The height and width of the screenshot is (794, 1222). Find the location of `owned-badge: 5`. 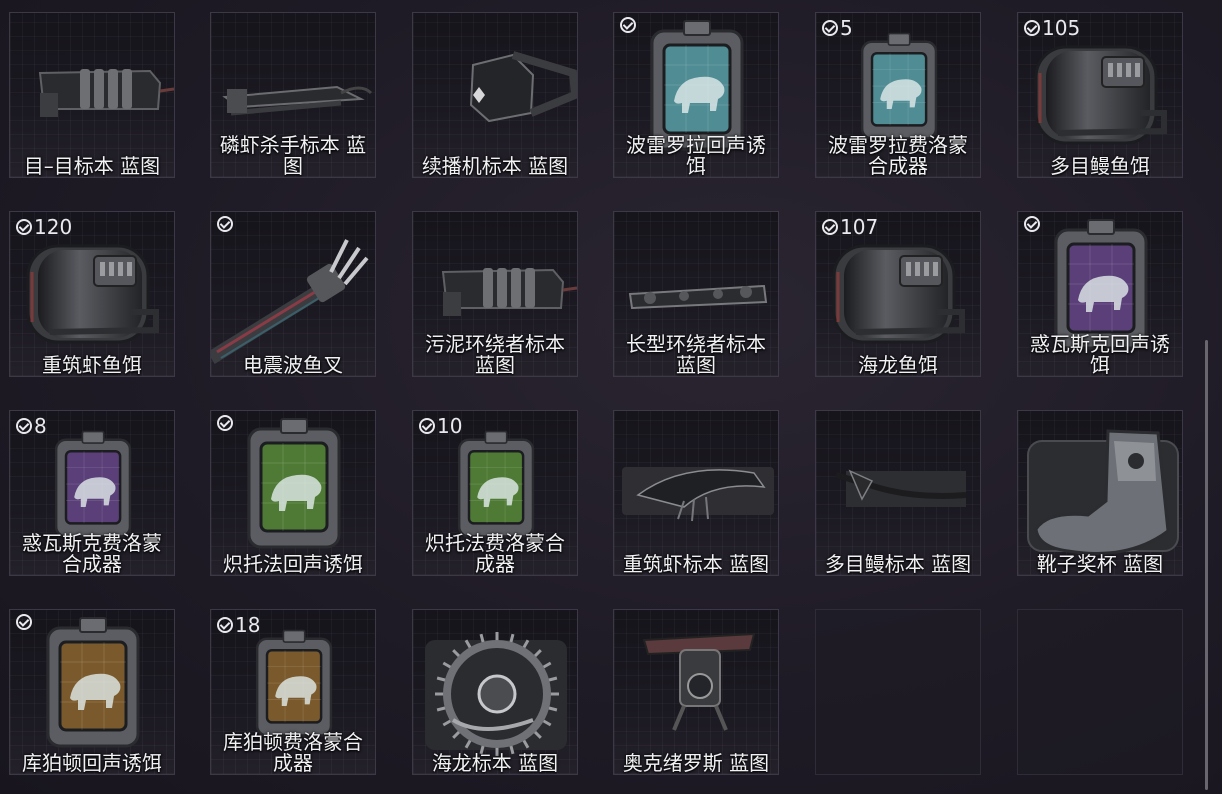

owned-badge: 5 is located at coordinates (837, 28).